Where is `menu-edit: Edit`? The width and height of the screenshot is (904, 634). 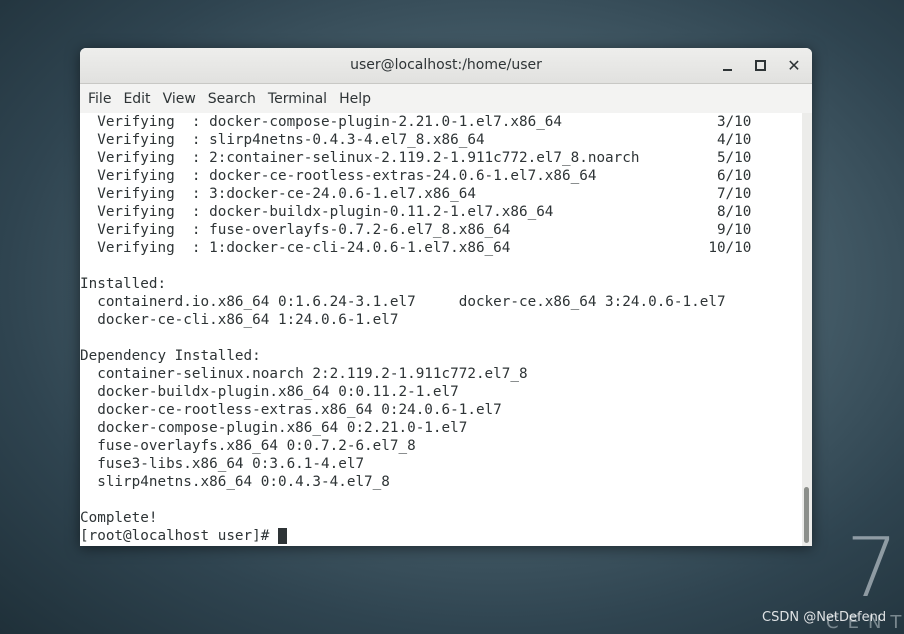
menu-edit: Edit is located at coordinates (136, 99).